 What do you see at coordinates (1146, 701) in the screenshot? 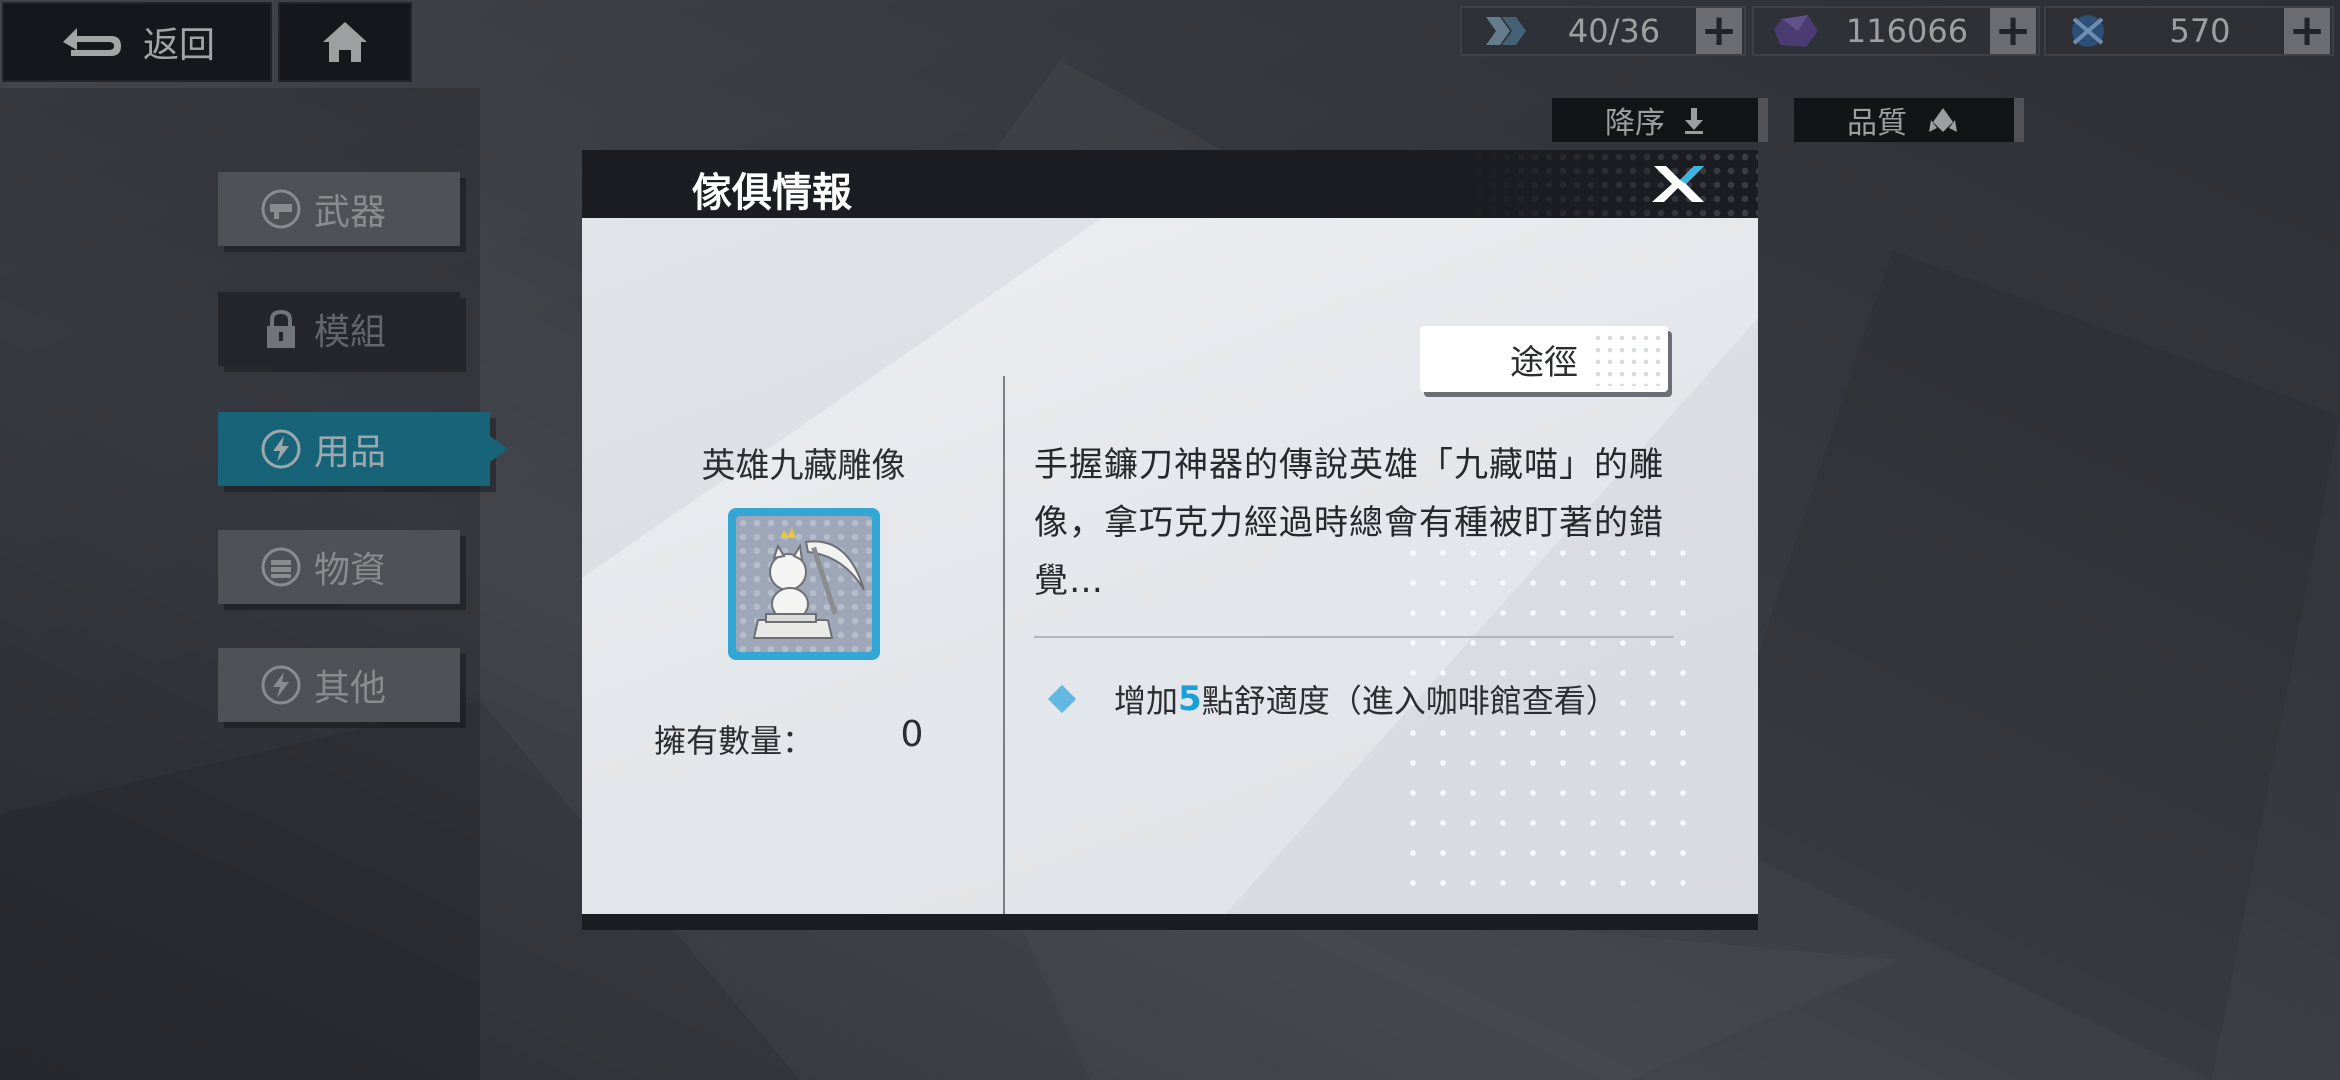
I see `effect-prefix: 增加` at bounding box center [1146, 701].